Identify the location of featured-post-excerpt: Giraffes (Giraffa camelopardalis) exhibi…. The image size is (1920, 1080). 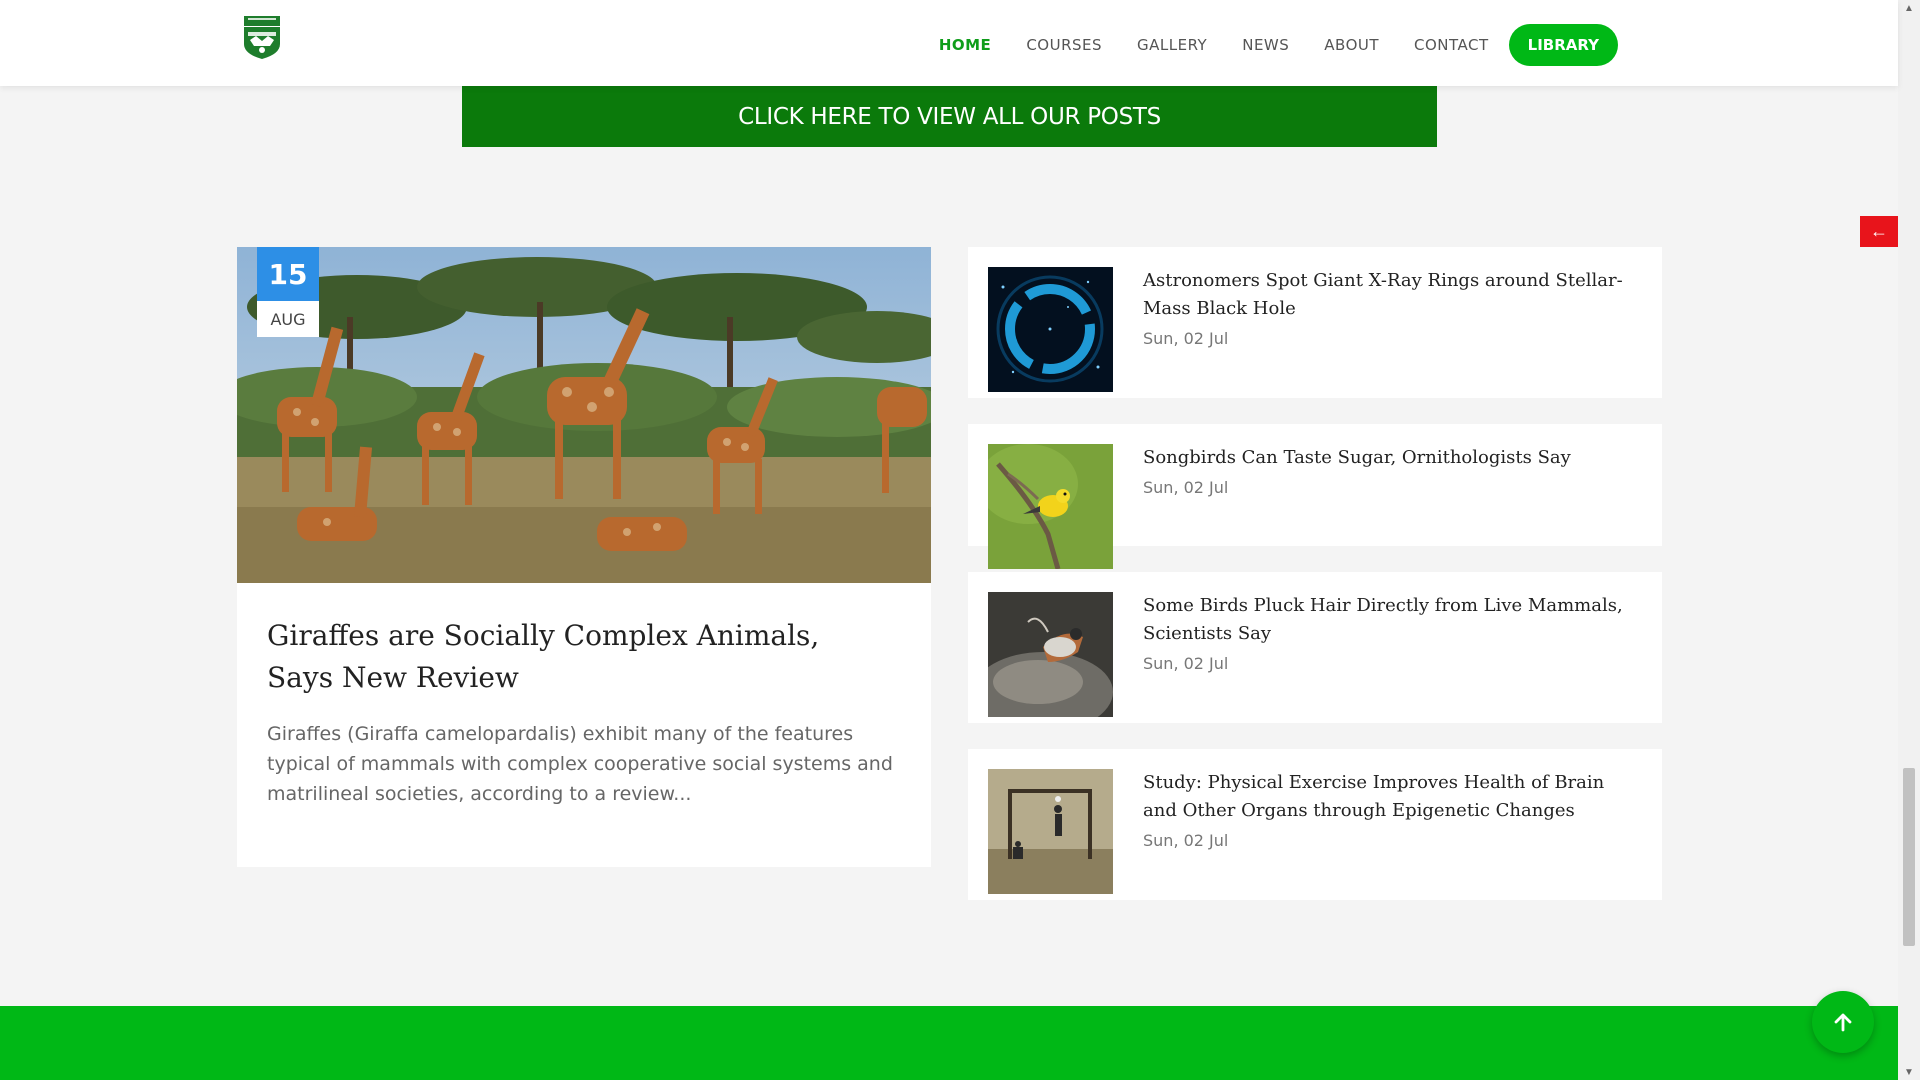
(580, 764).